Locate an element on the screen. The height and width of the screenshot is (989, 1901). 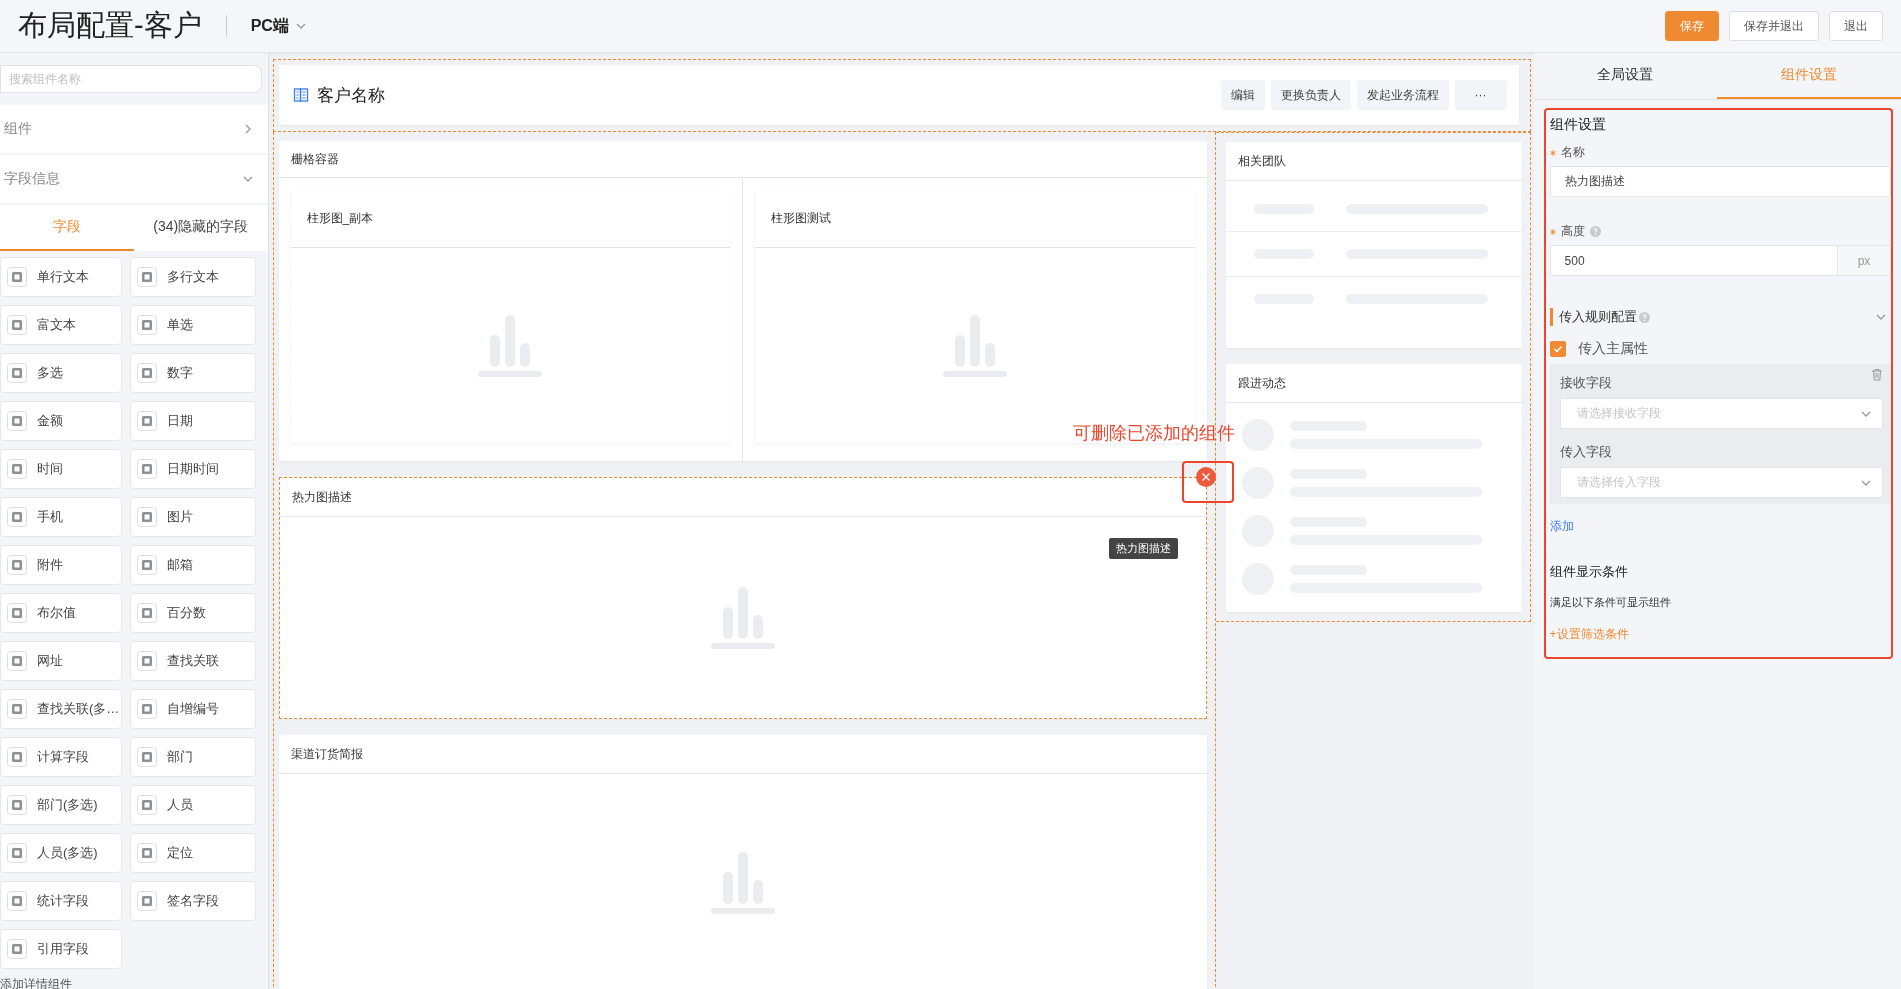
field-type-item: 定位 is located at coordinates (193, 853).